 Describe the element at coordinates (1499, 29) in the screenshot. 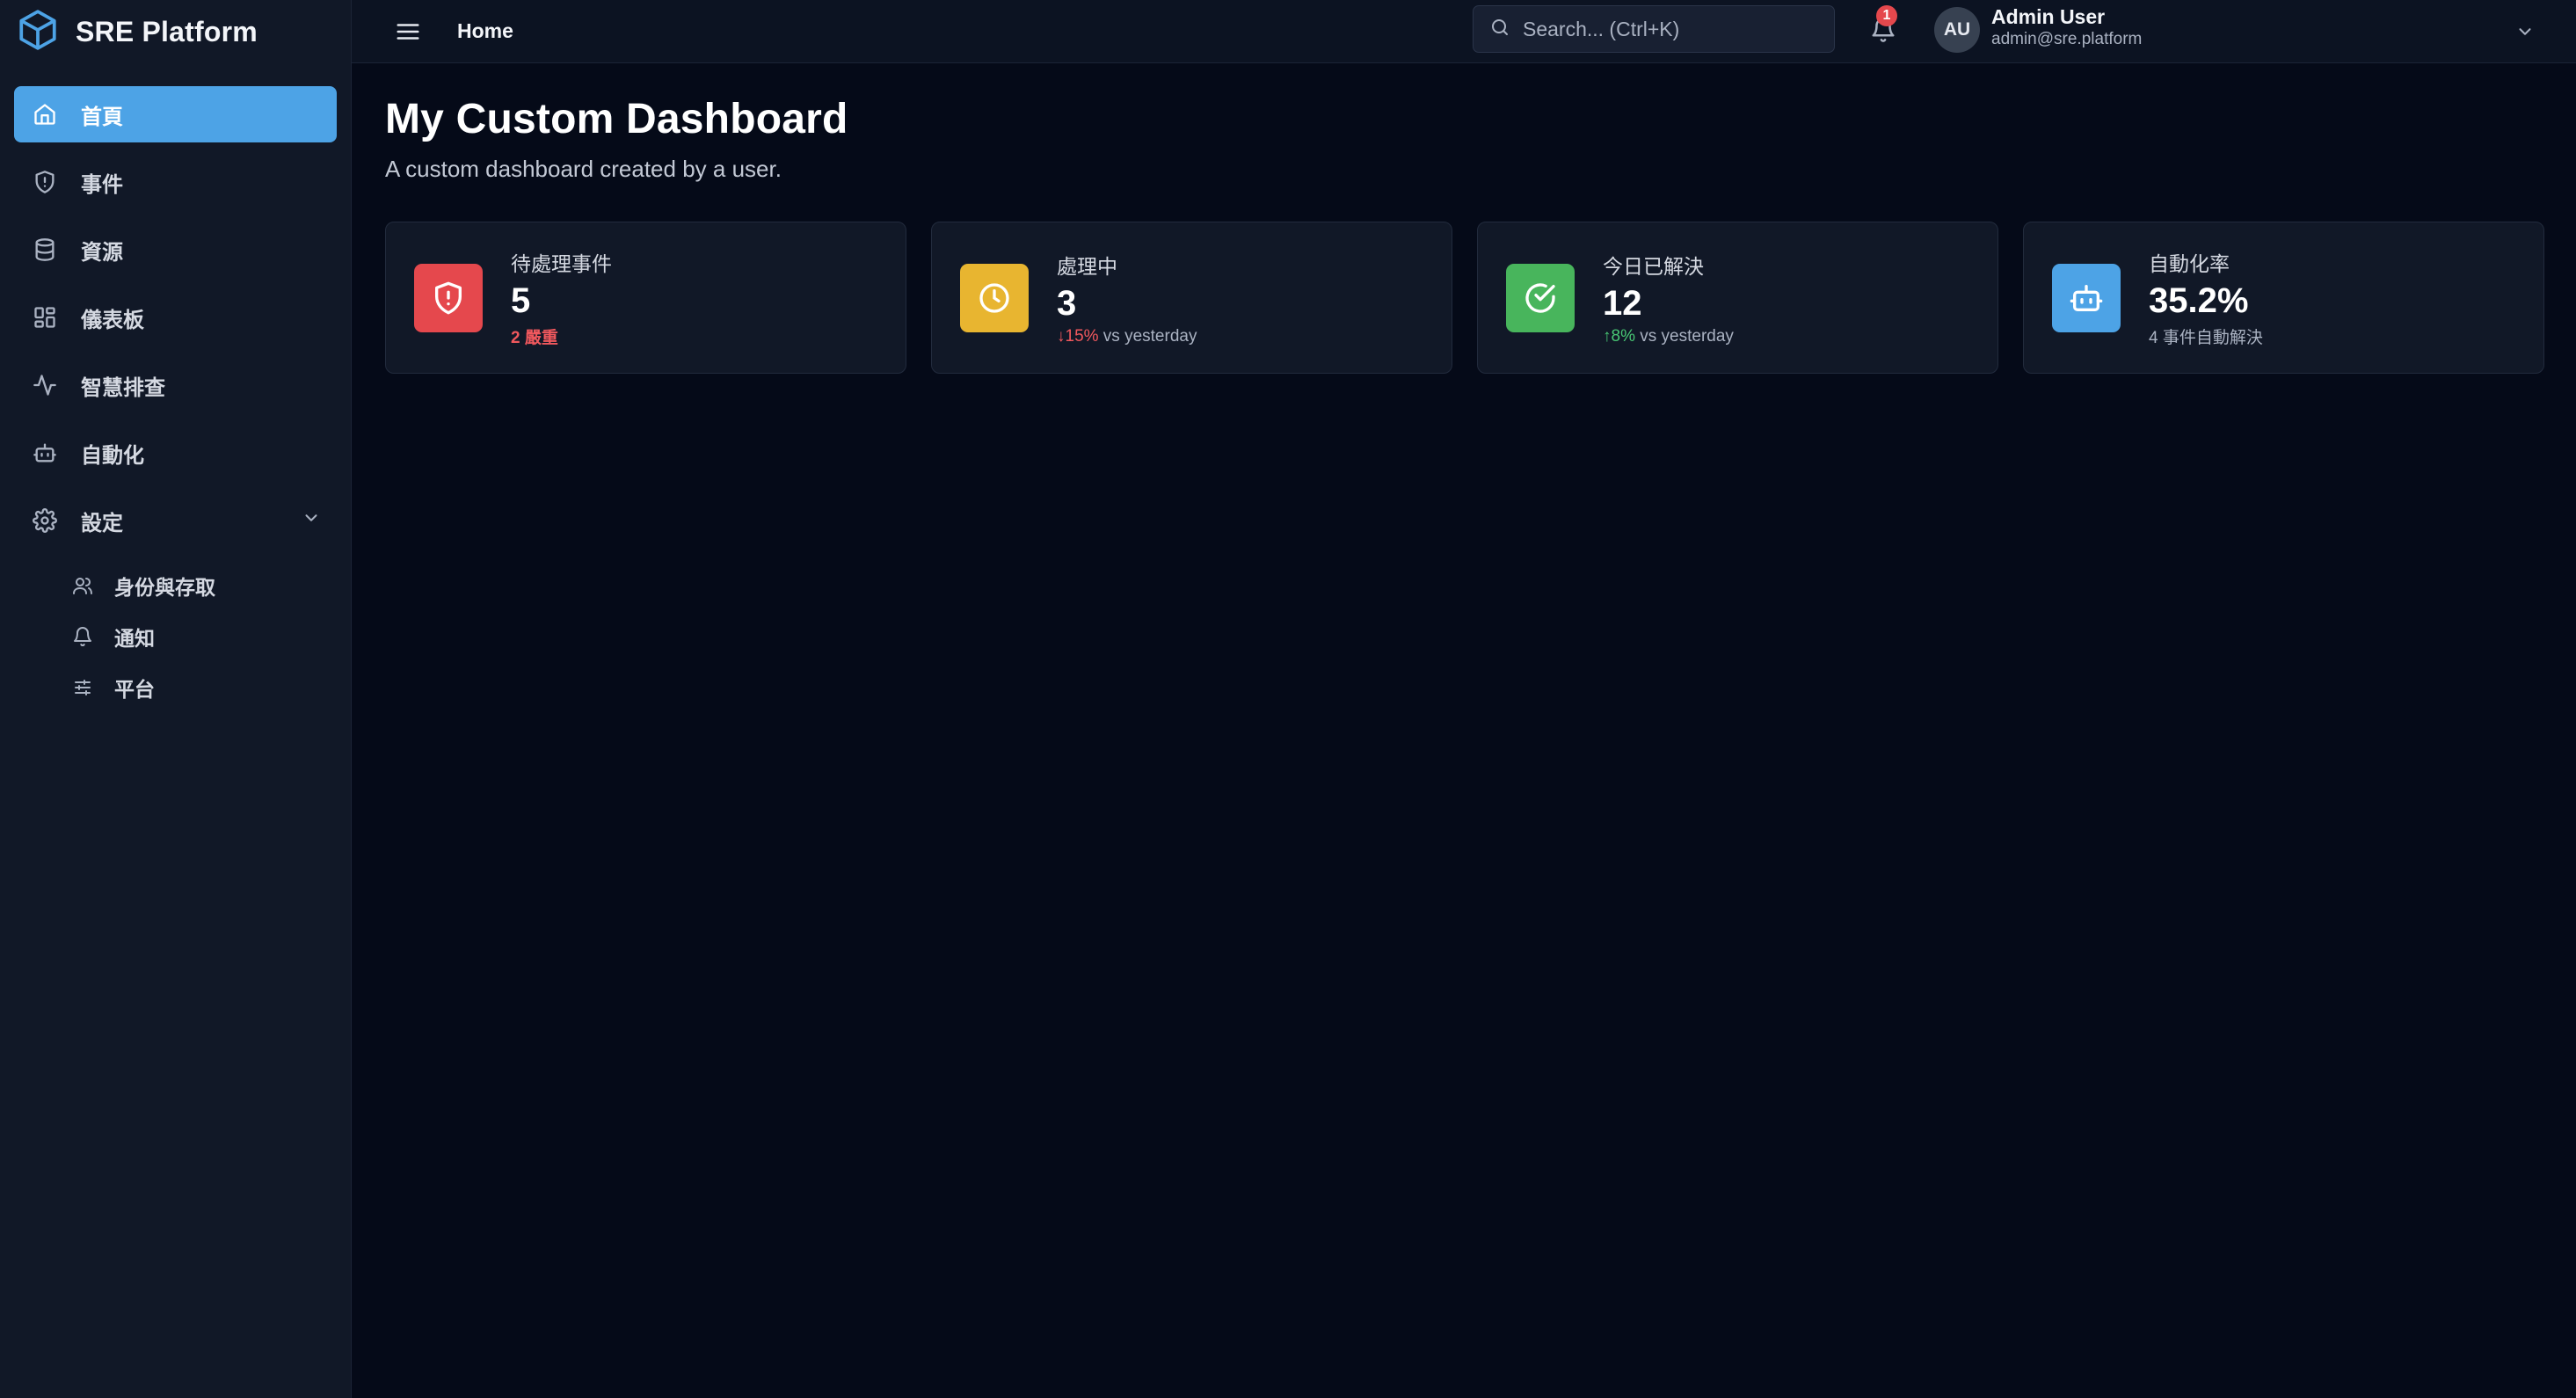

I see `search-icon` at that location.